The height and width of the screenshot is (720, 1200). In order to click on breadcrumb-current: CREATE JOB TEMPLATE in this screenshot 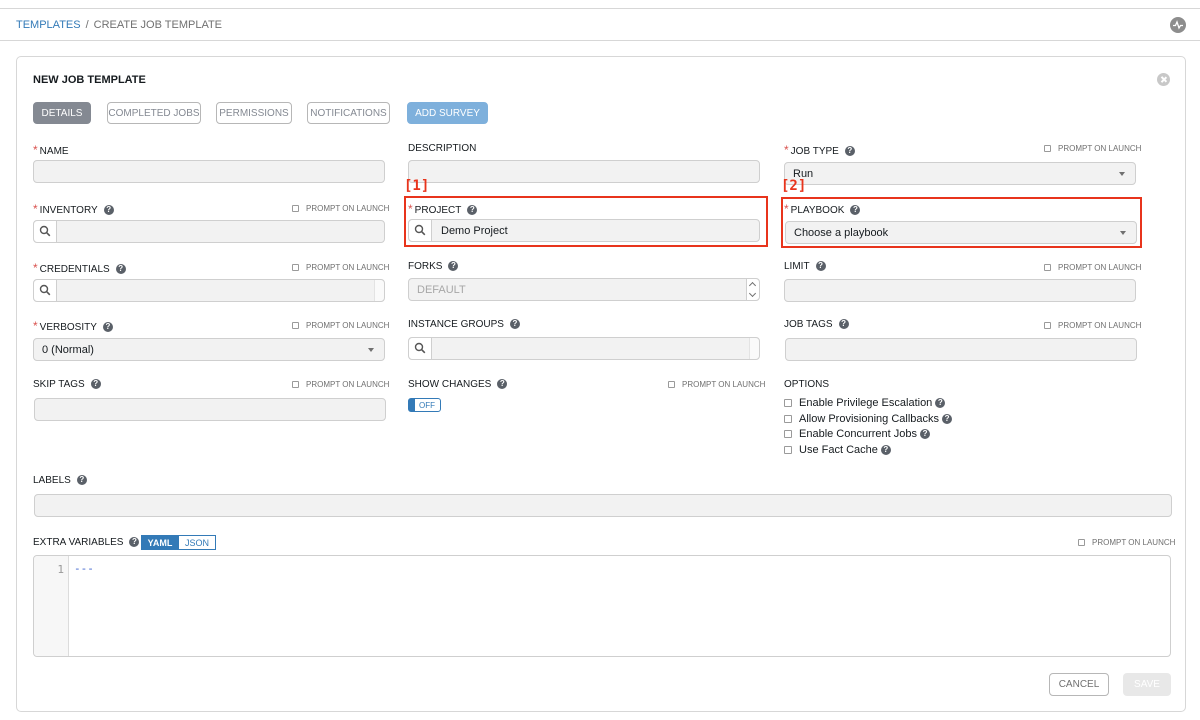, I will do `click(158, 25)`.